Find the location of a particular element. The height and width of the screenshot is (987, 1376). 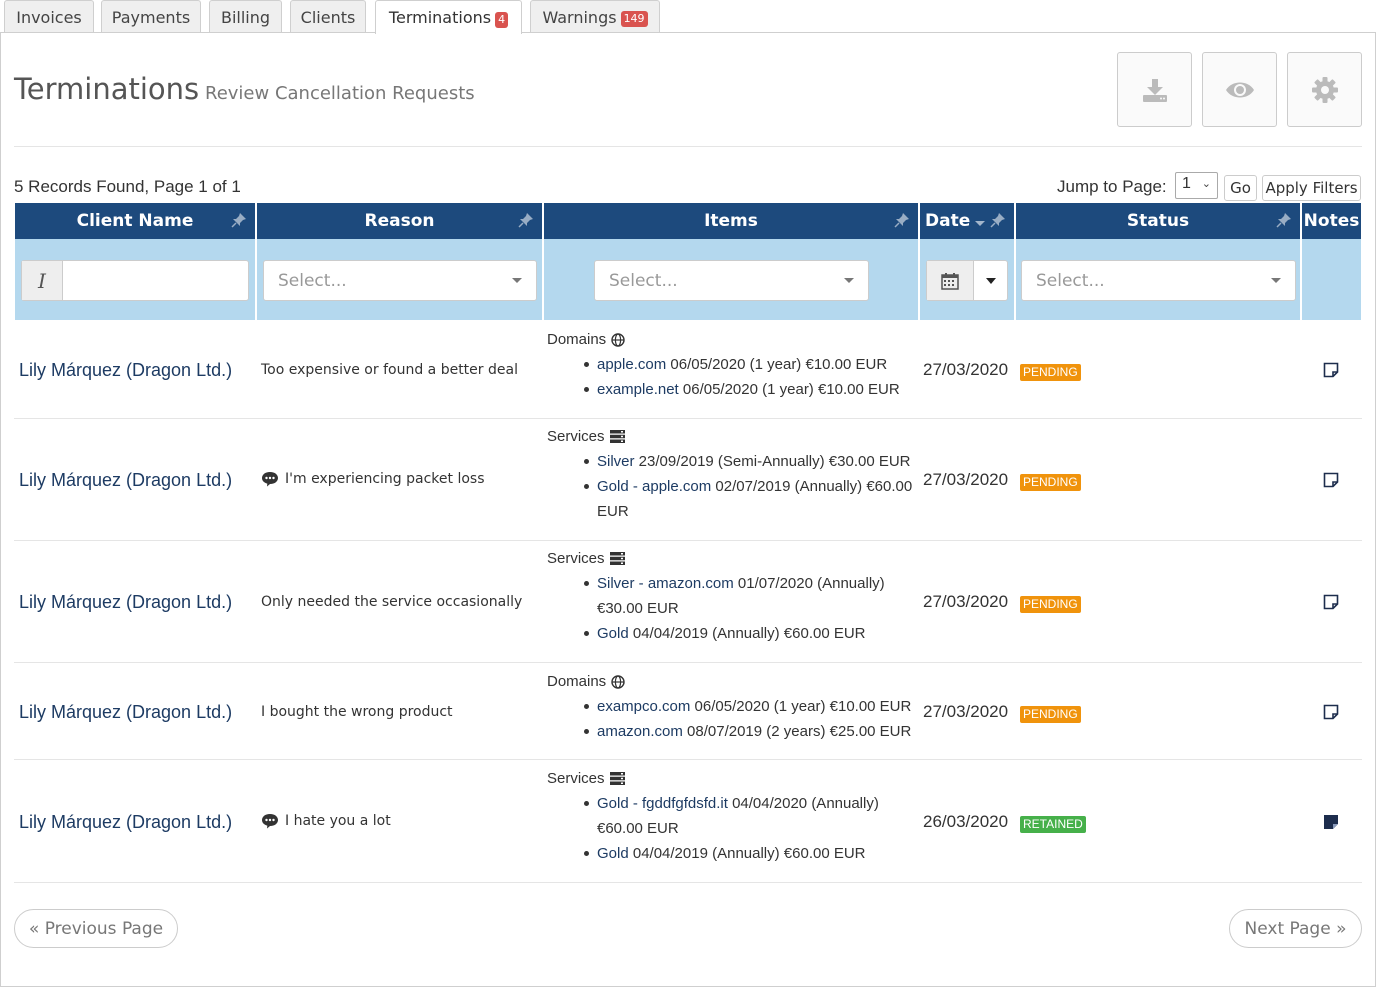

client-filter-input is located at coordinates (156, 280).